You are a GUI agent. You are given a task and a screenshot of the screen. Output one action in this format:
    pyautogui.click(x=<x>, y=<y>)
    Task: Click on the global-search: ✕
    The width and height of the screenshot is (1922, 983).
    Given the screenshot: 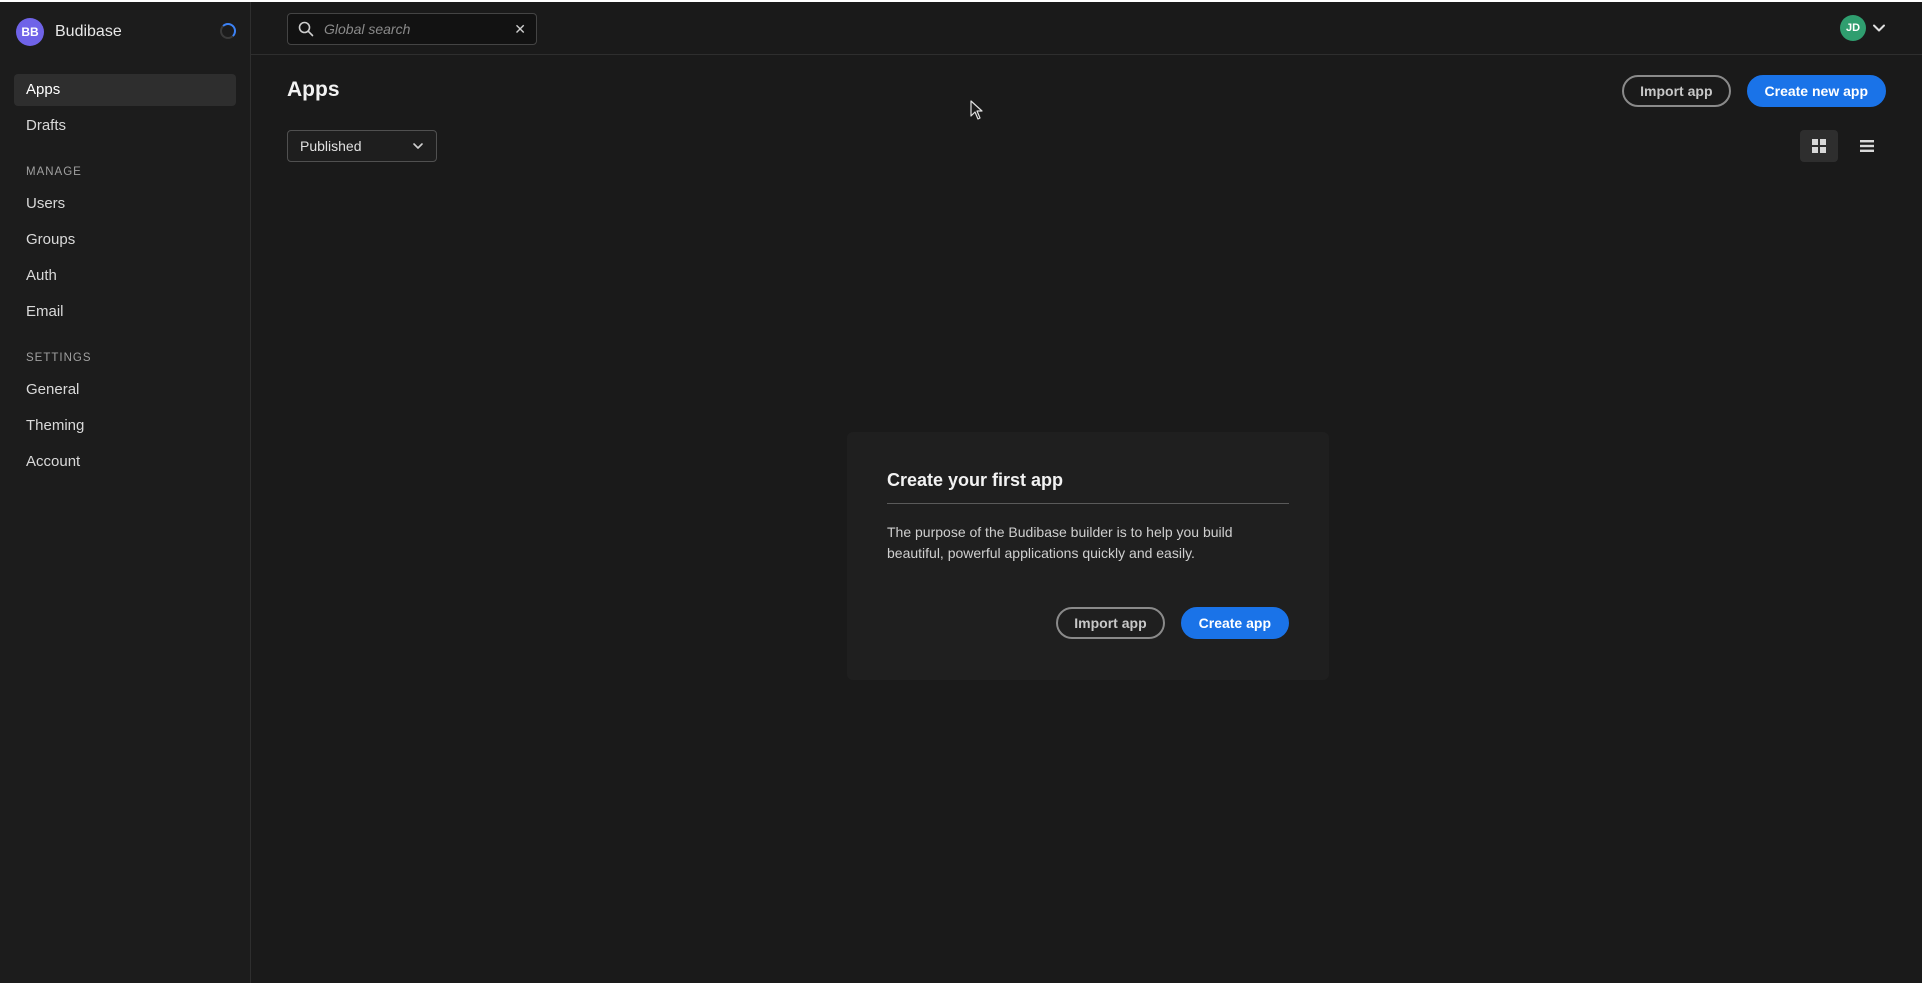 What is the action you would take?
    pyautogui.click(x=412, y=29)
    